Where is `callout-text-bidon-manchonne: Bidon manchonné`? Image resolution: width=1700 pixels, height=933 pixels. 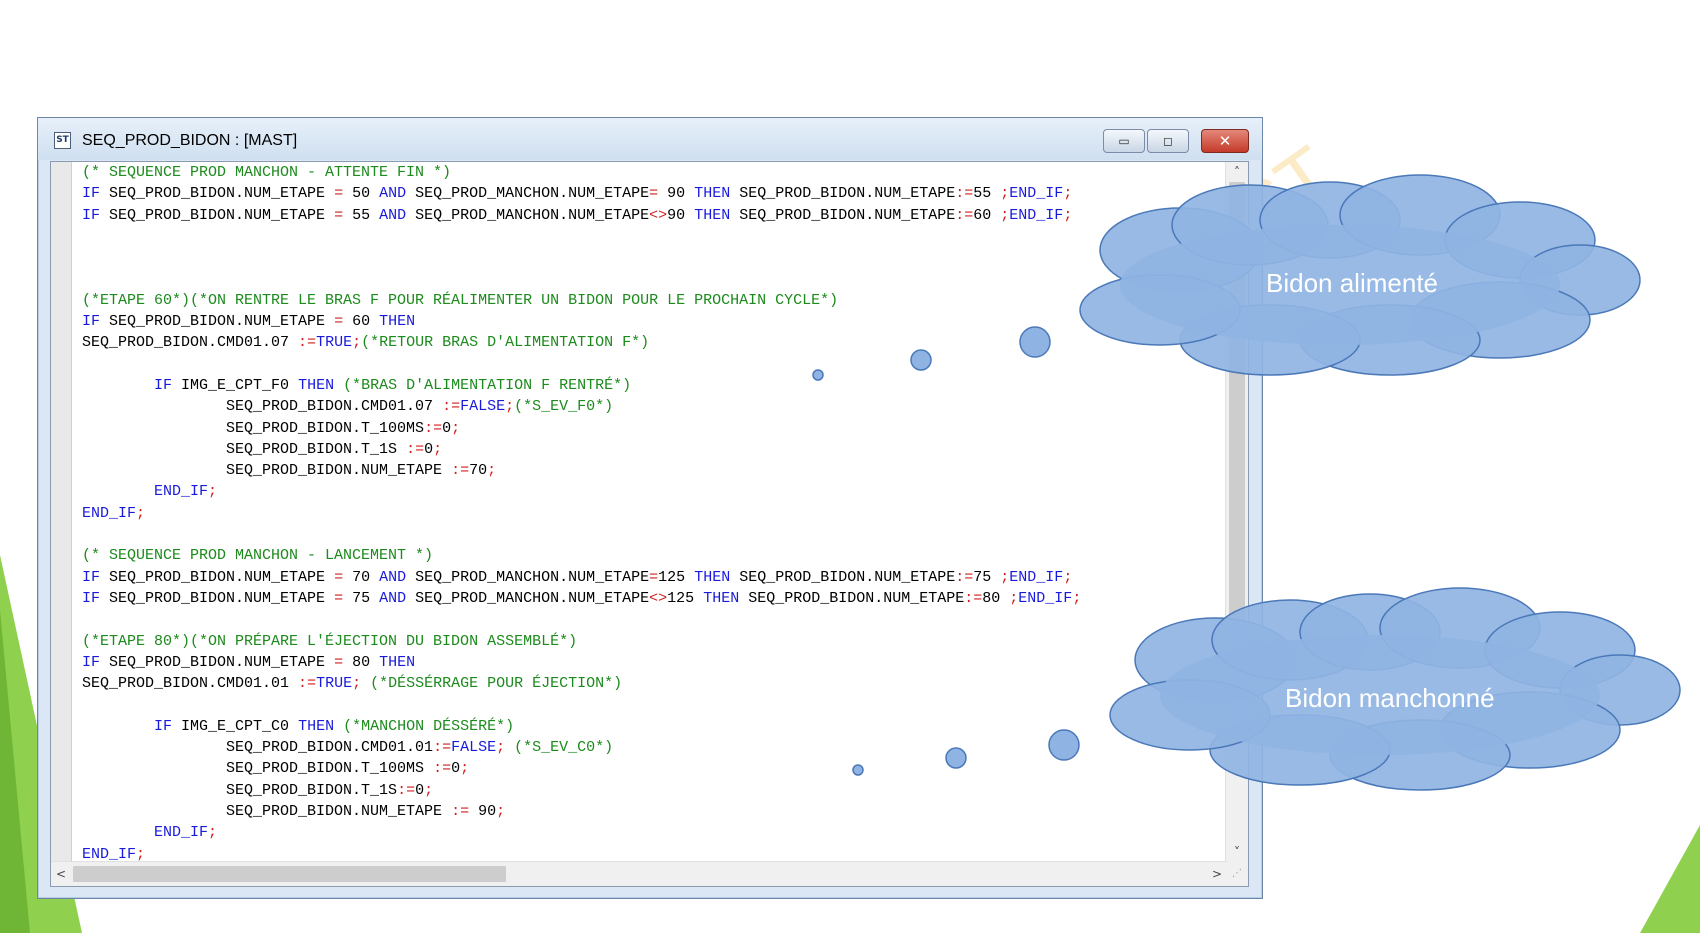
callout-text-bidon-manchonne: Bidon manchonné is located at coordinates (1390, 698).